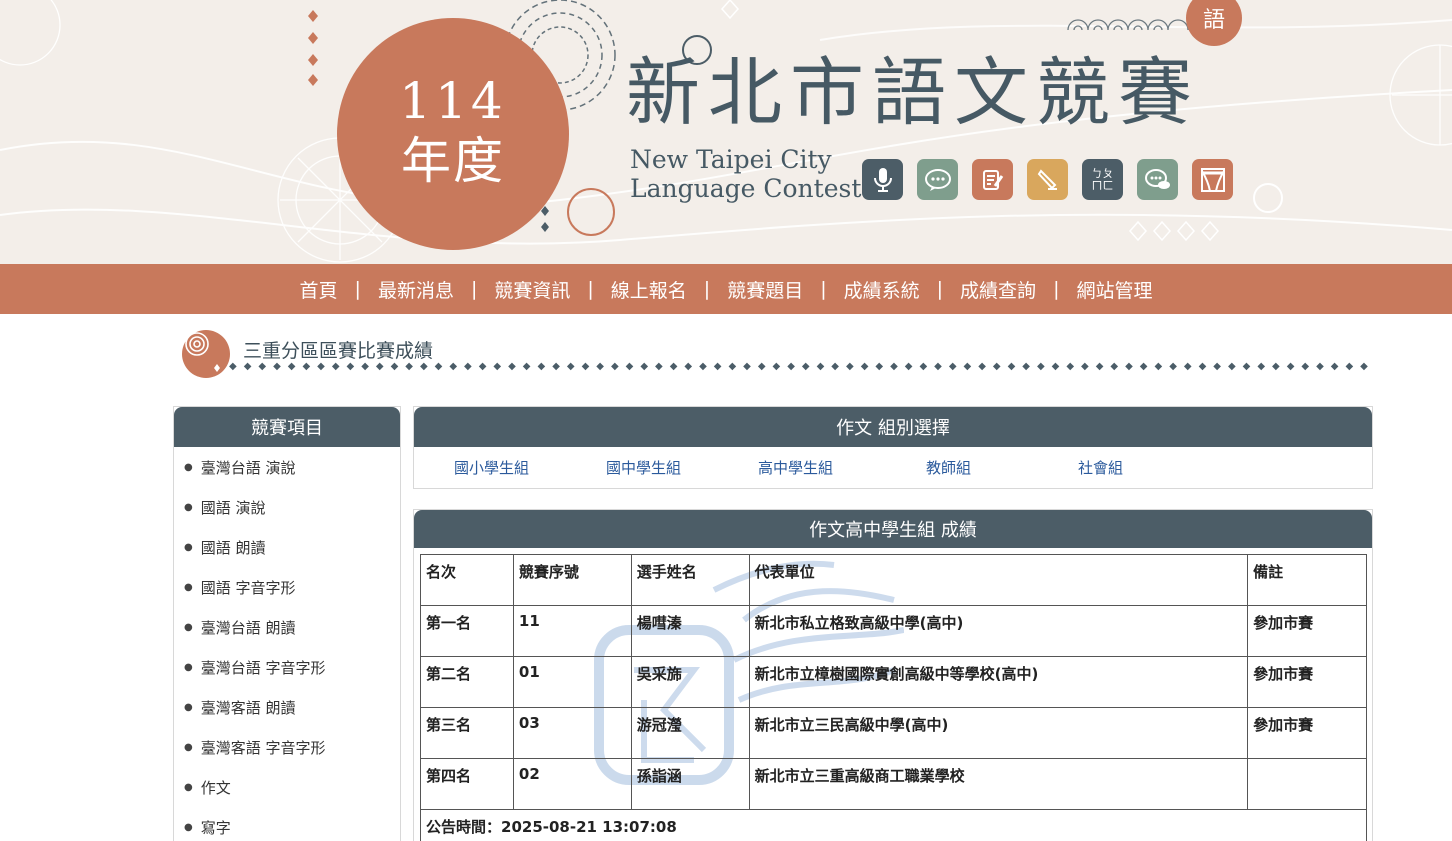 The height and width of the screenshot is (841, 1452). I want to click on cell-unit: 新北市立三重高級商工職業學校, so click(998, 784).